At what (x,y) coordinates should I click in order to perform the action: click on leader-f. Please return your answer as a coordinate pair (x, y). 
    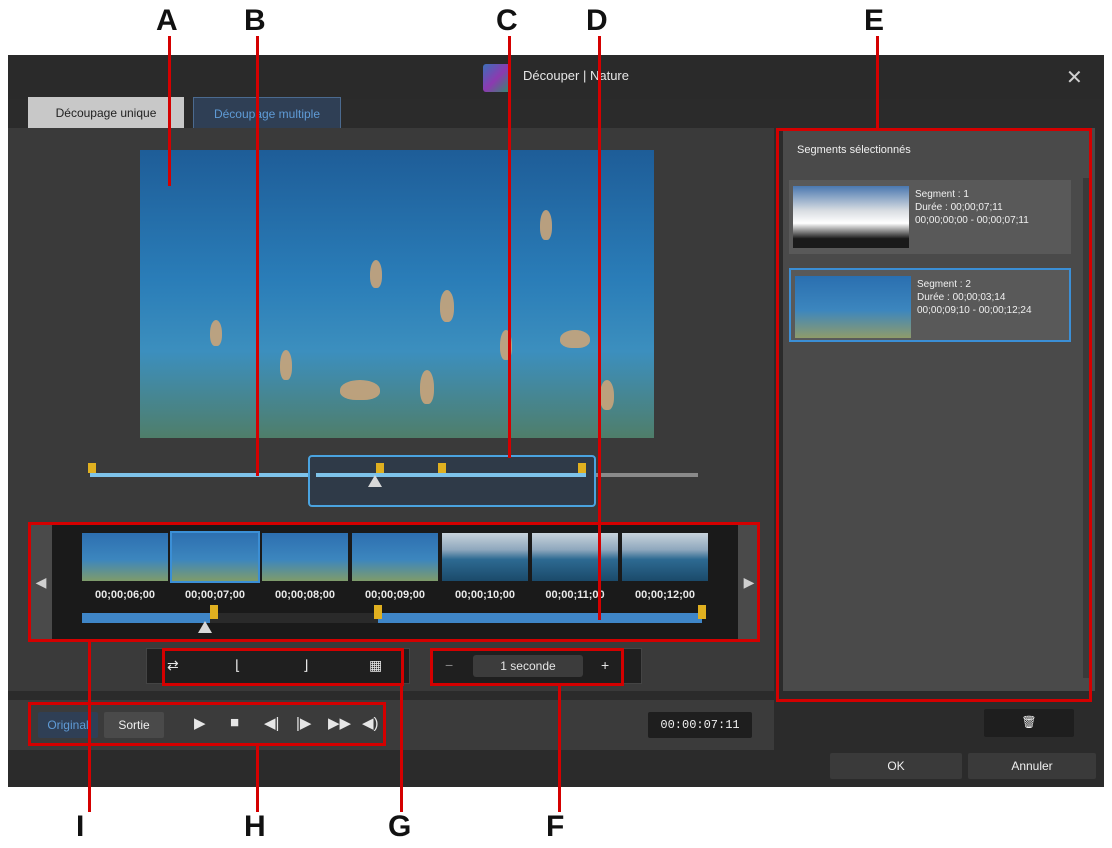
    Looking at the image, I should click on (559, 749).